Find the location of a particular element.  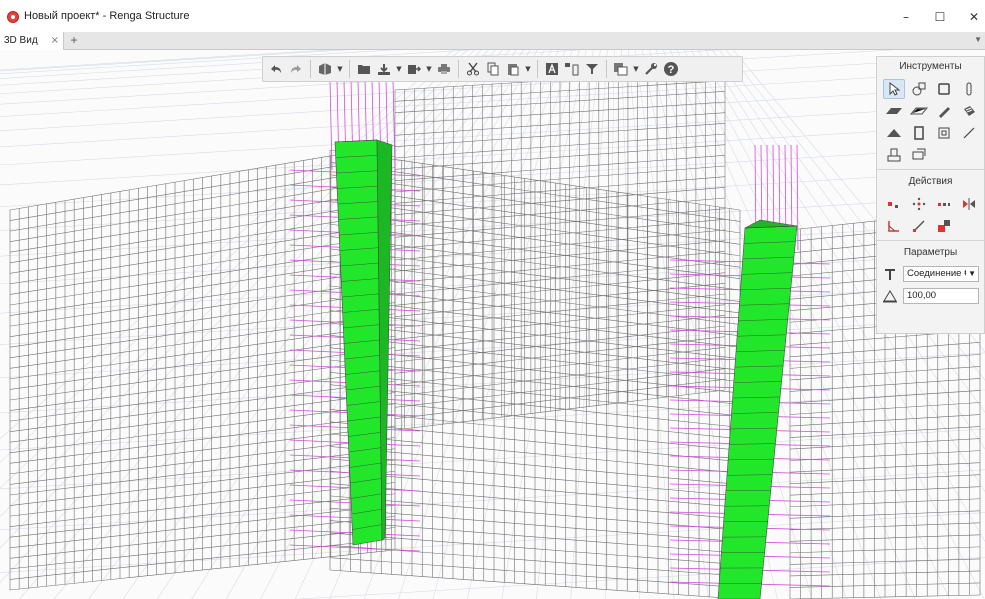

column-rebar-tool-icon is located at coordinates (919, 89).